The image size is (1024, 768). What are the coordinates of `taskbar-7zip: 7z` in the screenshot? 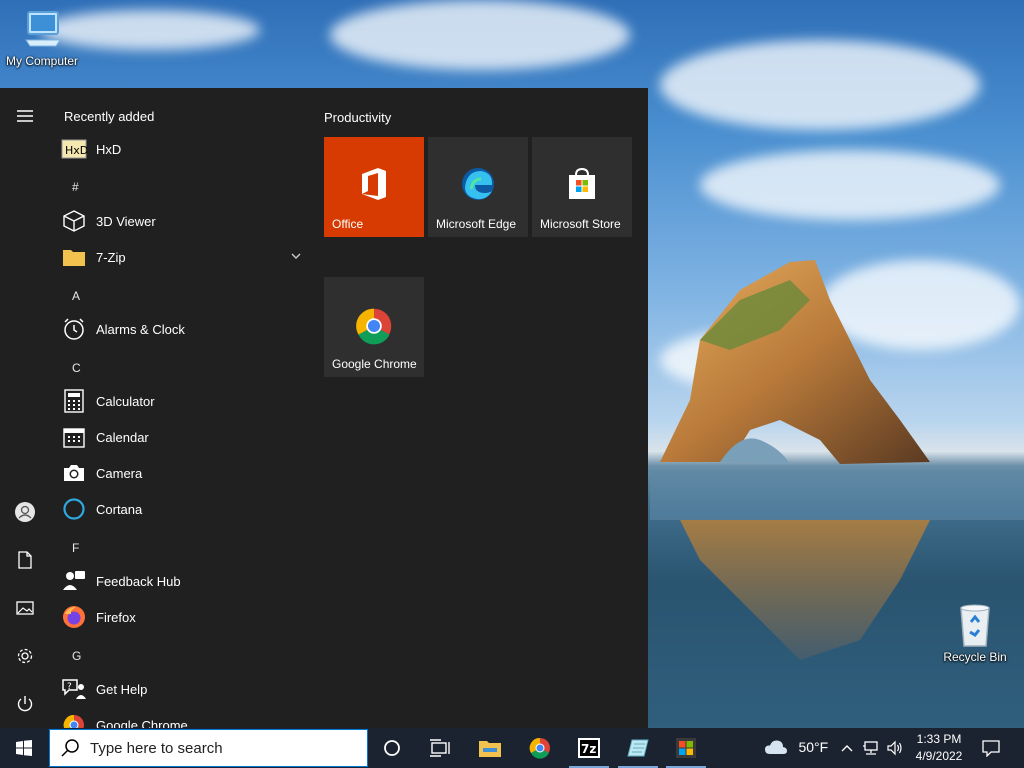 It's located at (589, 748).